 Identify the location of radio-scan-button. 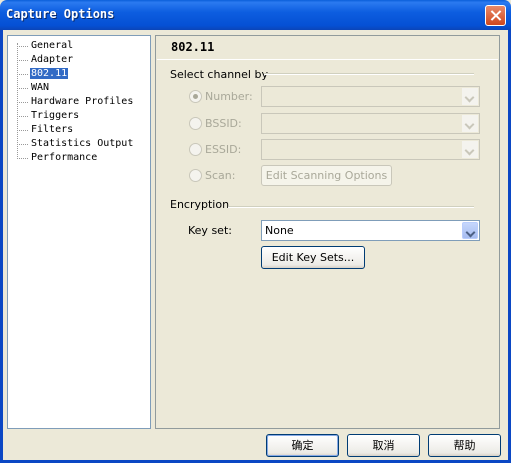
(195, 175).